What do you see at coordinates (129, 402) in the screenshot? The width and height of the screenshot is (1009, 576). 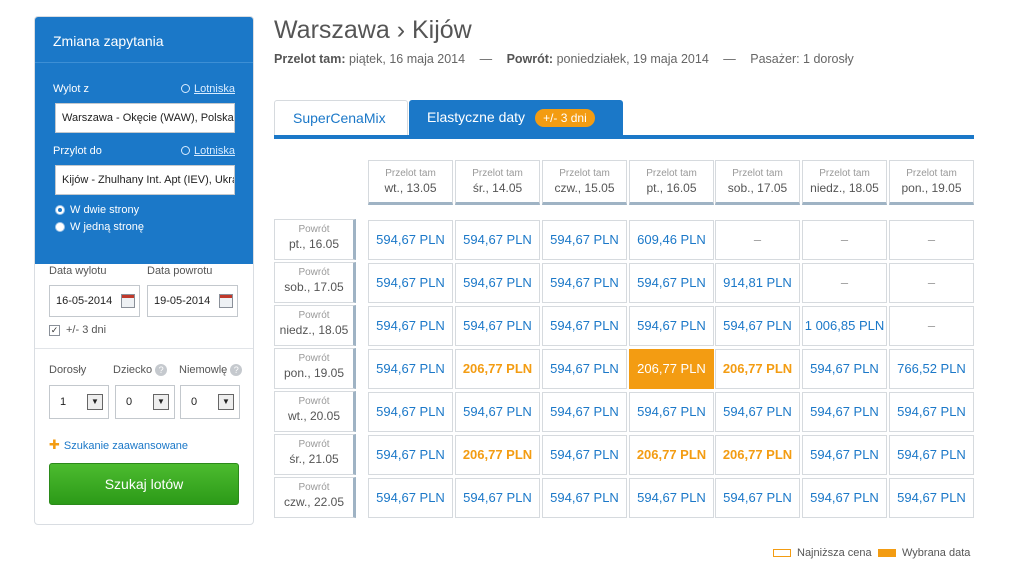 I see `child-value: 0` at bounding box center [129, 402].